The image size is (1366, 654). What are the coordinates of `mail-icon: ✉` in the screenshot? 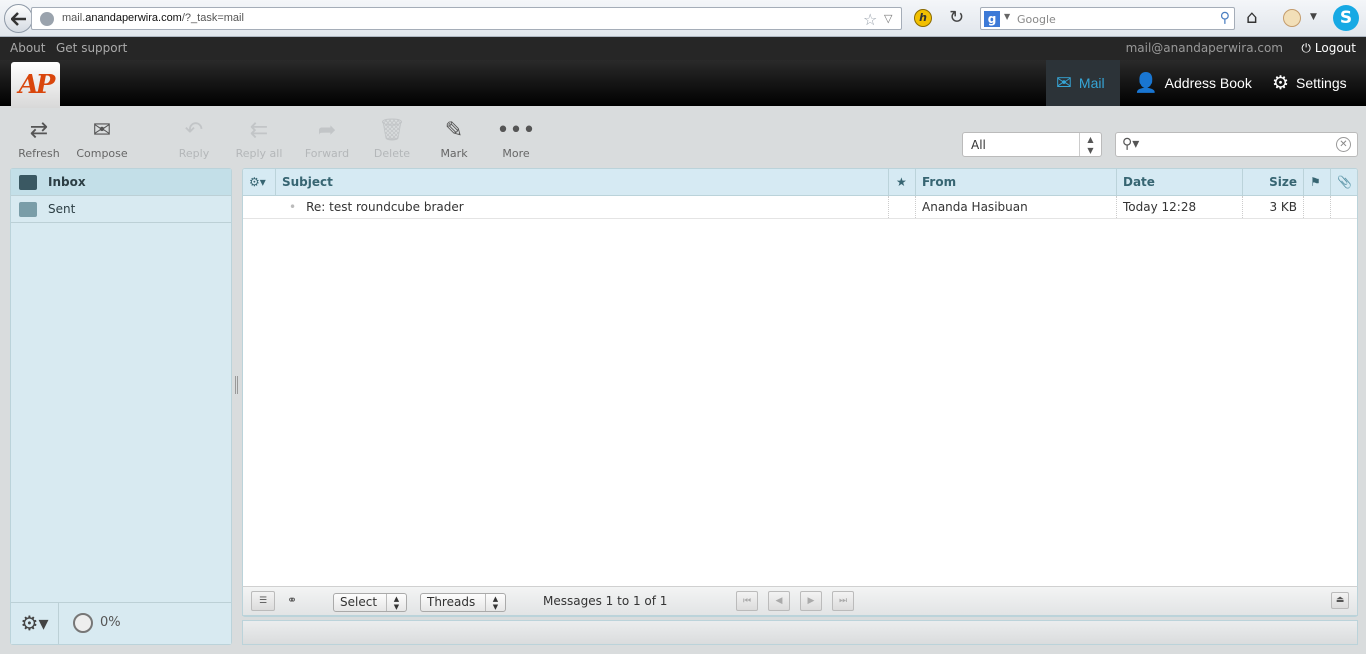 It's located at (1064, 83).